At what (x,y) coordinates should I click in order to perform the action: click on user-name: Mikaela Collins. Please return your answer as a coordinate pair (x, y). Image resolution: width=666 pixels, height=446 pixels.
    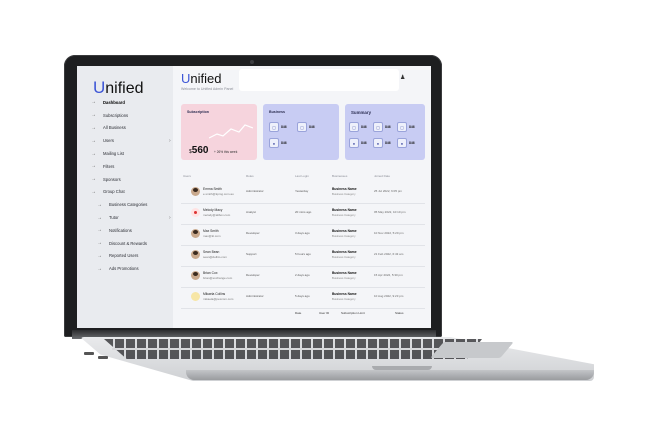
    Looking at the image, I should click on (214, 294).